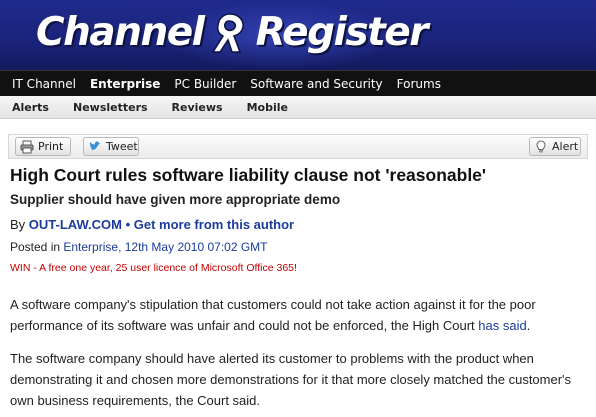 The image size is (596, 417). What do you see at coordinates (298, 146) in the screenshot?
I see `article-toolbar: Print Tweet Alert` at bounding box center [298, 146].